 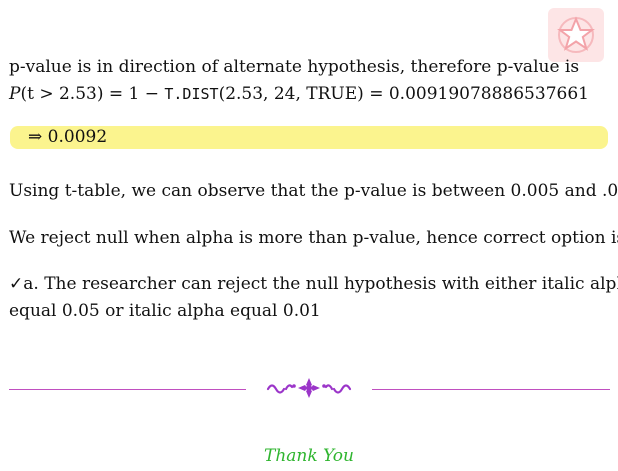 I want to click on site-logo, so click(x=576, y=35).